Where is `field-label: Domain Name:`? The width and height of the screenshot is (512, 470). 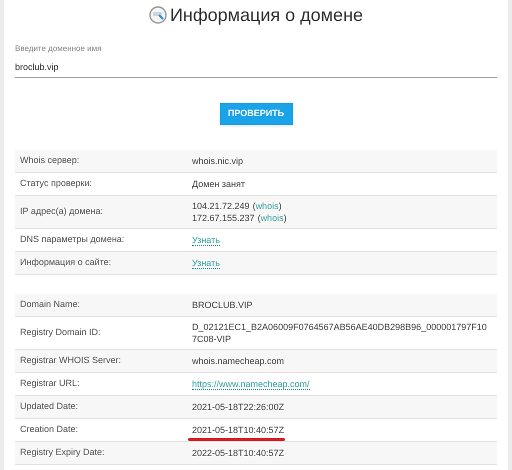
field-label: Domain Name: is located at coordinates (50, 305).